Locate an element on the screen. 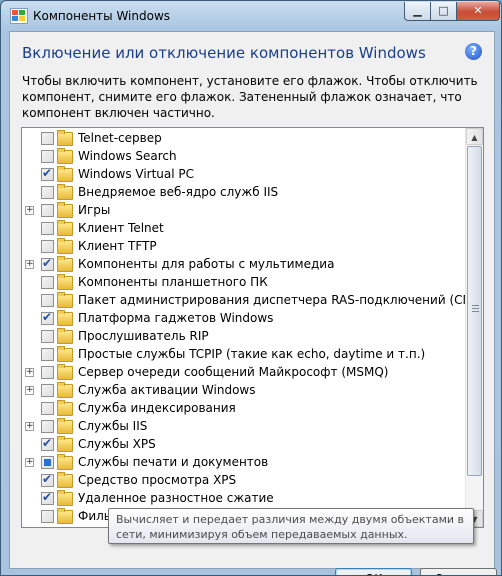  feature-label: Windows Virtual PC is located at coordinates (136, 174).